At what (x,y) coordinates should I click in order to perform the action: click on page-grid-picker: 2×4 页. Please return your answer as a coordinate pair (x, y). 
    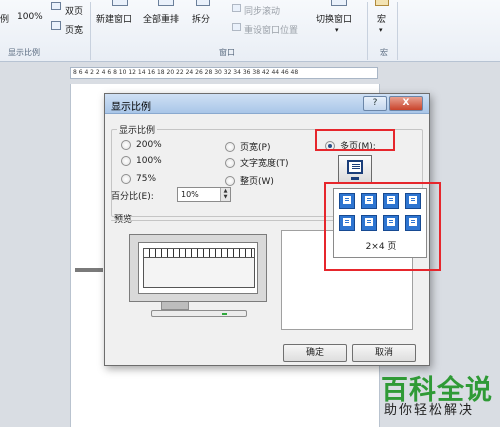
    Looking at the image, I should click on (380, 223).